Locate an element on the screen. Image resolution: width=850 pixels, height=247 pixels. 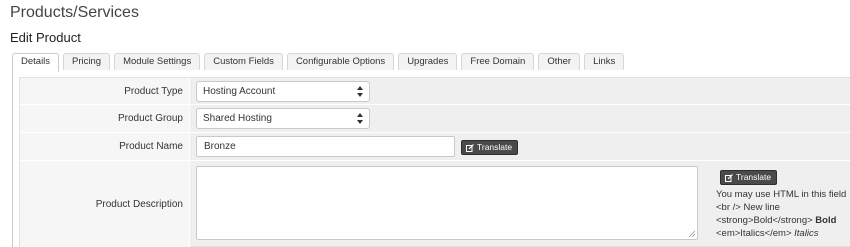
tab-module-settings: Module Settings is located at coordinates (157, 61).